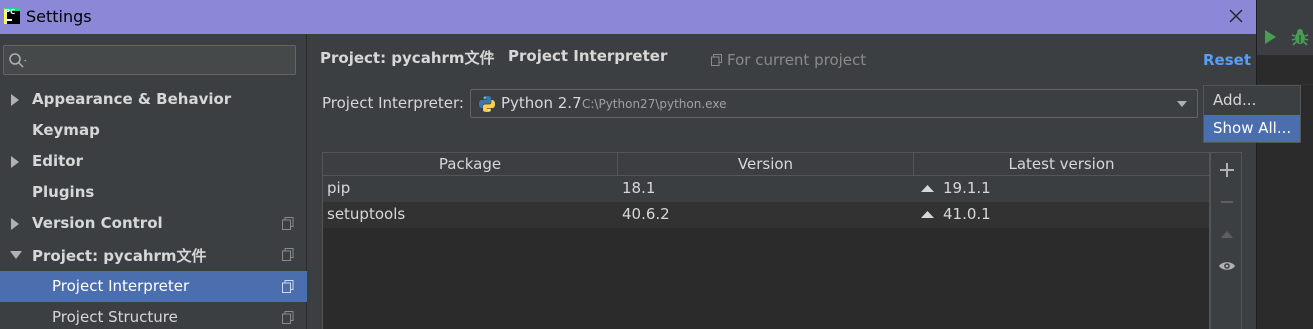 The height and width of the screenshot is (329, 1313). I want to click on table-header: Package Version Latest version, so click(766, 164).